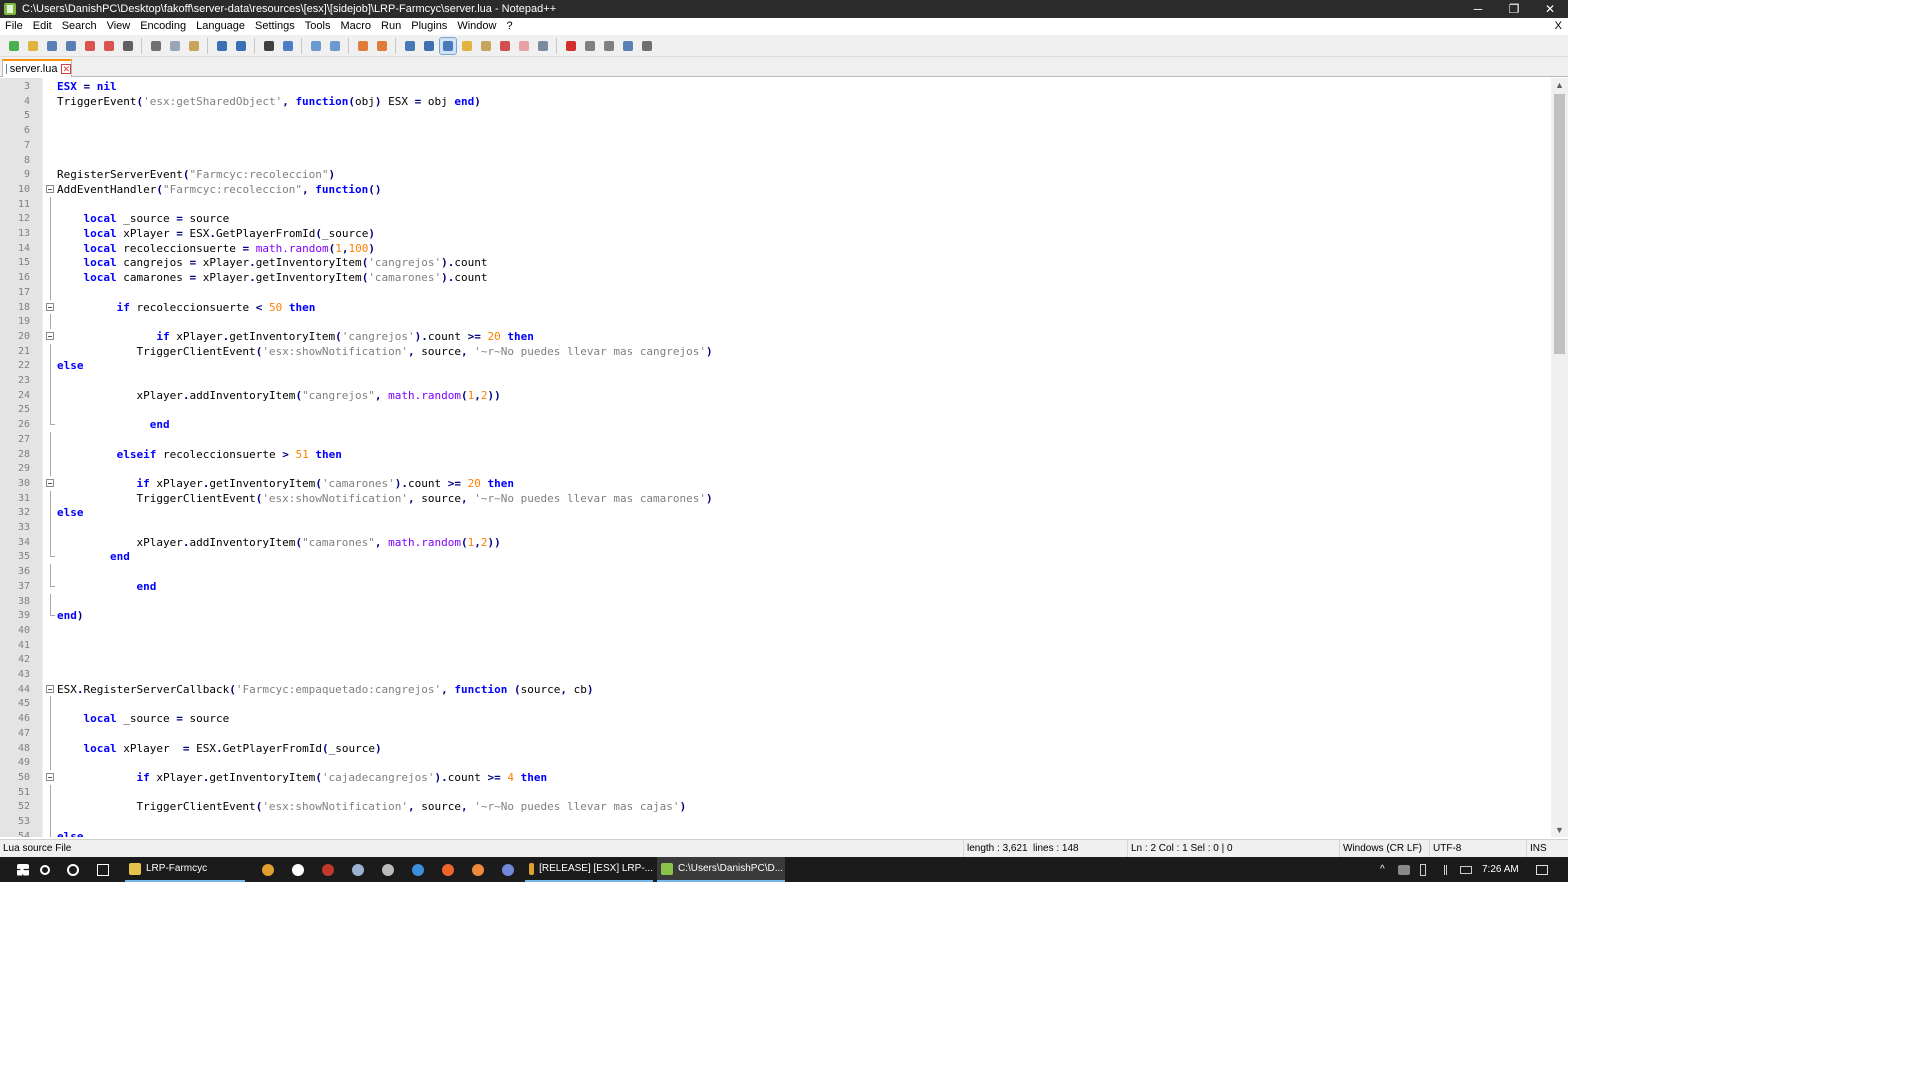 The height and width of the screenshot is (1080, 1920). I want to click on tray-expand-icon: ^, so click(1382, 869).